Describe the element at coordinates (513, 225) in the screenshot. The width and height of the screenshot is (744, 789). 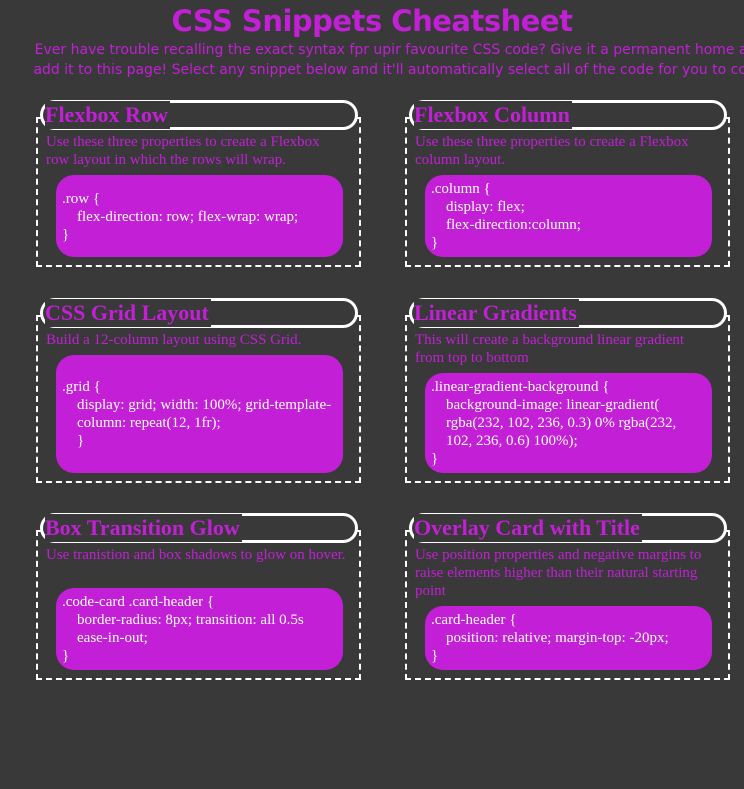
I see `code-line: flex-direction:column;` at that location.